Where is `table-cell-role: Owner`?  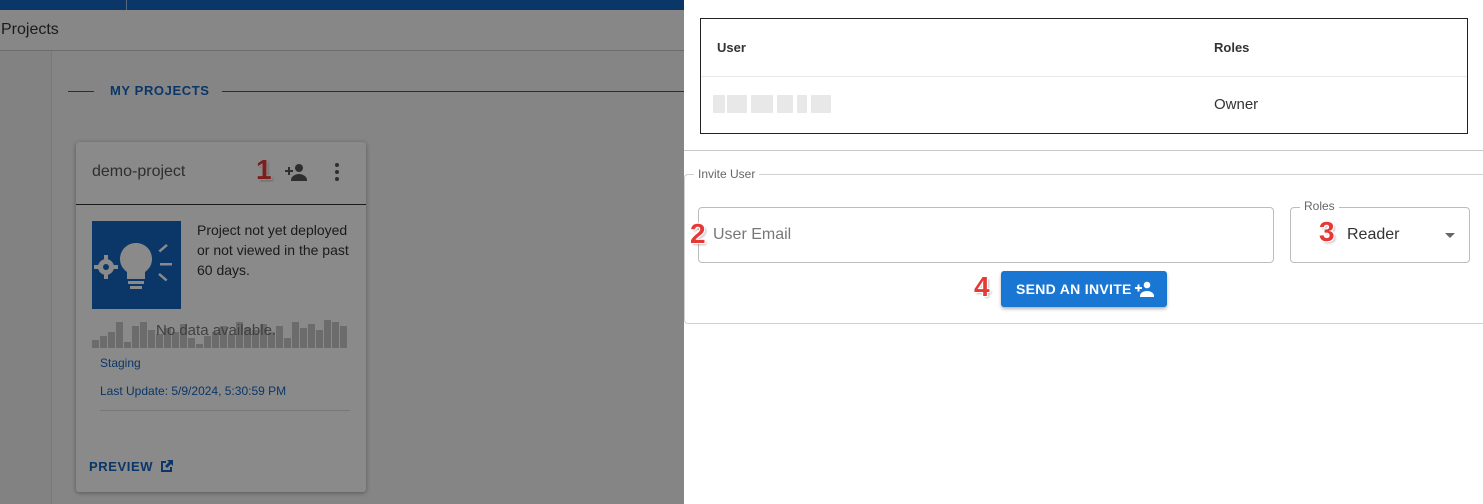
table-cell-role: Owner is located at coordinates (1236, 104).